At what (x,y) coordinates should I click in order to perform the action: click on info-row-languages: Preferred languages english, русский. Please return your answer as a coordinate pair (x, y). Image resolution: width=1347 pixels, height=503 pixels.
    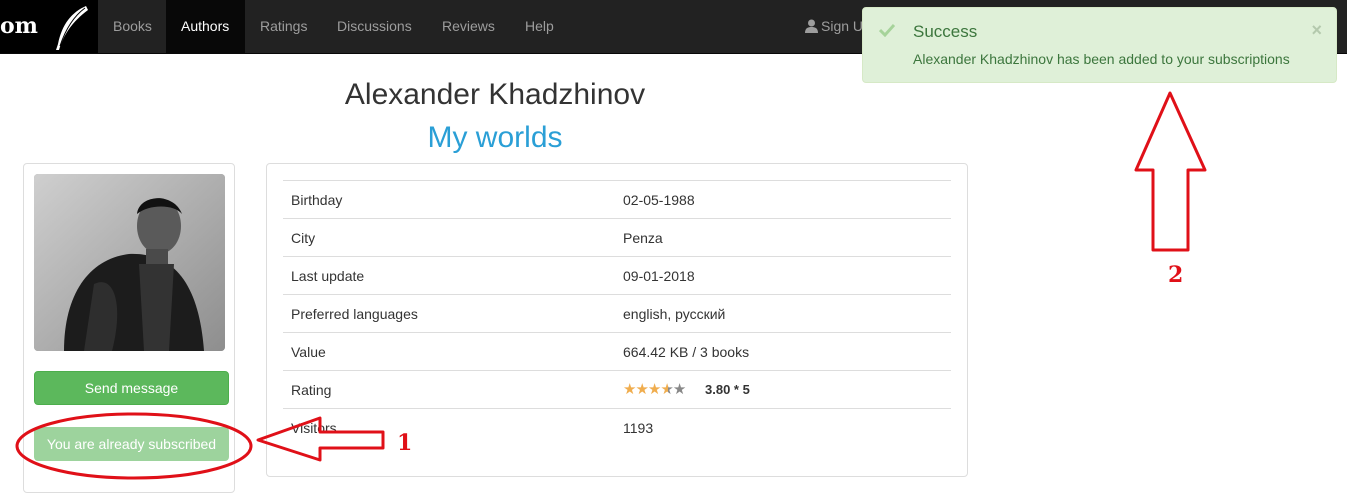
    Looking at the image, I should click on (617, 313).